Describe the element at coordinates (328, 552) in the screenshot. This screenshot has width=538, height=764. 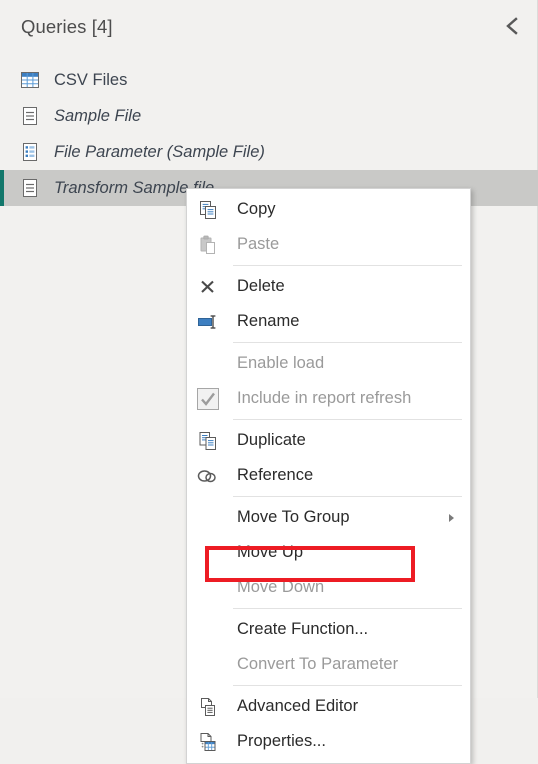
I see `menu-item-move-up: Move Up` at that location.